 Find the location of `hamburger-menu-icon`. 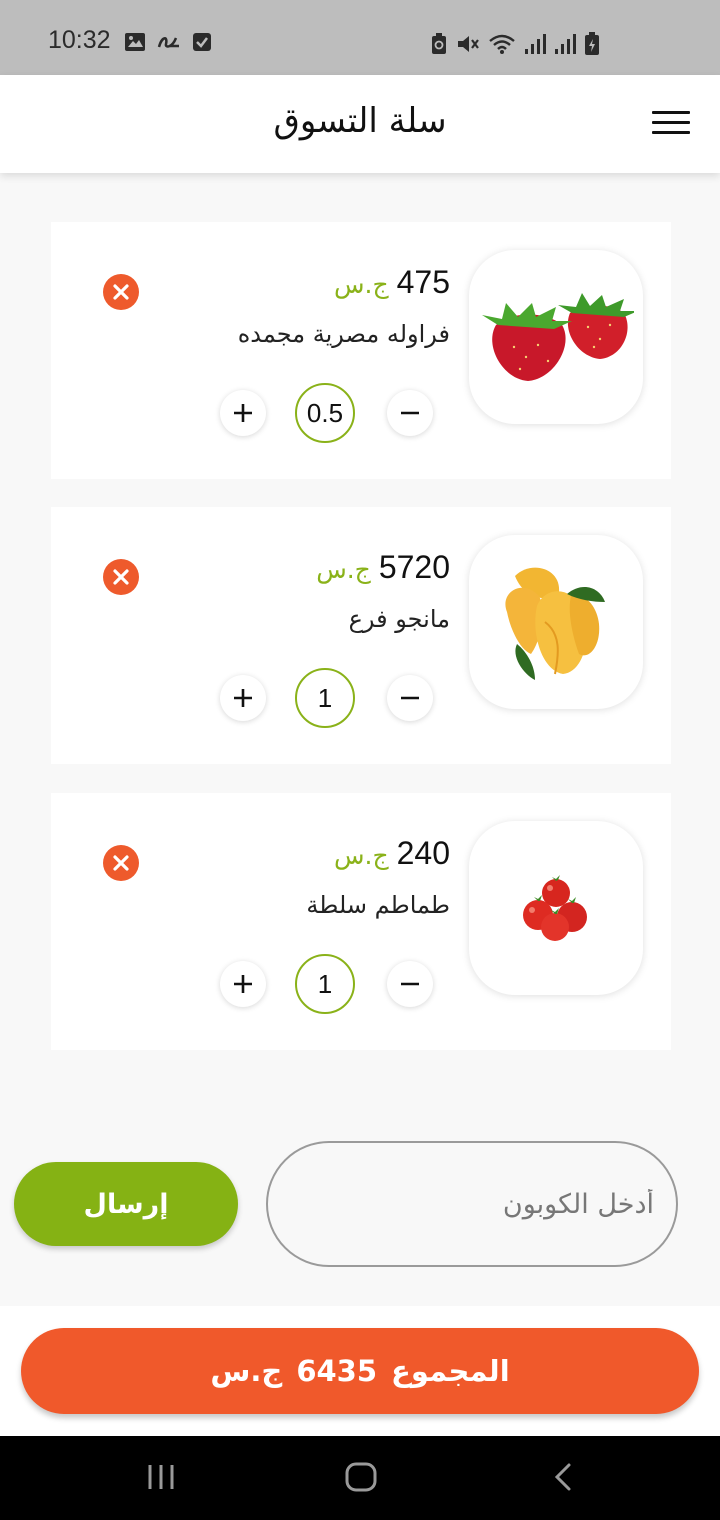

hamburger-menu-icon is located at coordinates (671, 125).